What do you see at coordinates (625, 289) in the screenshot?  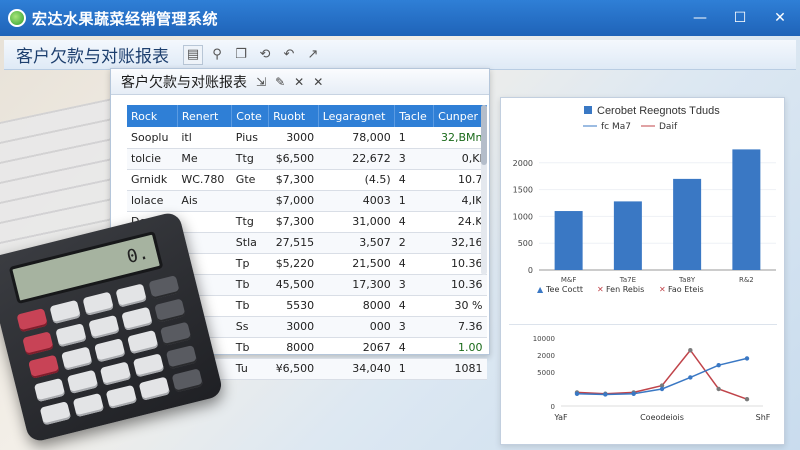 I see `legend-label: Fen Rebis` at bounding box center [625, 289].